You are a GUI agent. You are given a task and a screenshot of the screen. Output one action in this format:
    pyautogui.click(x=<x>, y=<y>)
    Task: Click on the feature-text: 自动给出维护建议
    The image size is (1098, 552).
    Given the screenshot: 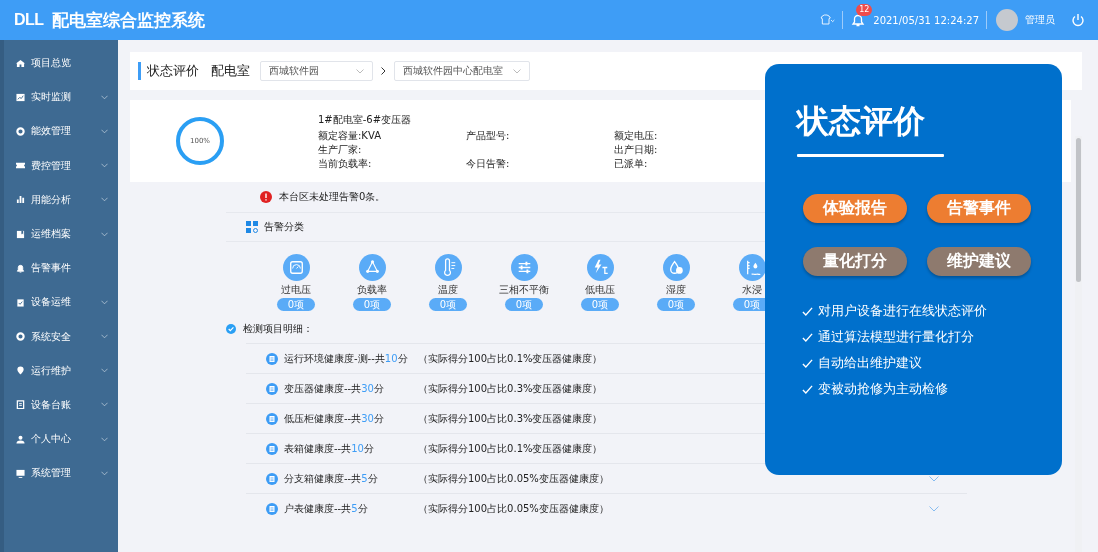 What is the action you would take?
    pyautogui.click(x=870, y=363)
    